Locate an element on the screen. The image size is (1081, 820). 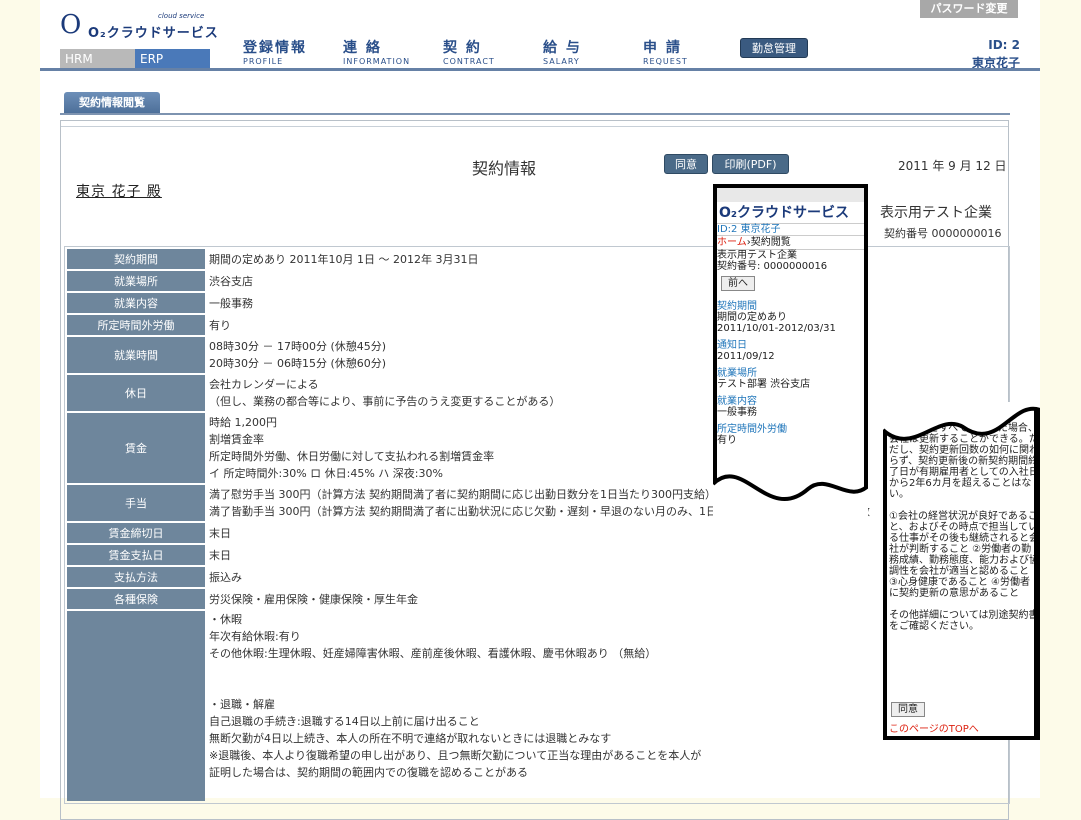
table-row: 各種保険 労災保険・雇用保険・健康保険・厚生年金 is located at coordinates (537, 599).